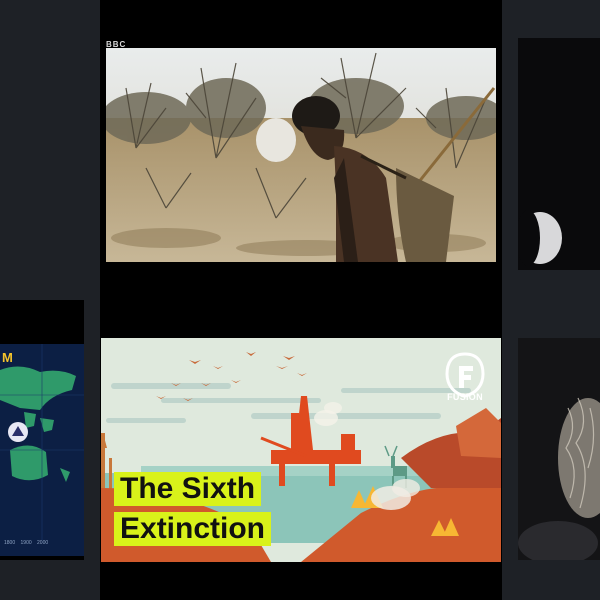 The image size is (600, 600). Describe the element at coordinates (26, 543) in the screenshot. I see `map-timeline-ticks: 1800 1900 2000` at that location.